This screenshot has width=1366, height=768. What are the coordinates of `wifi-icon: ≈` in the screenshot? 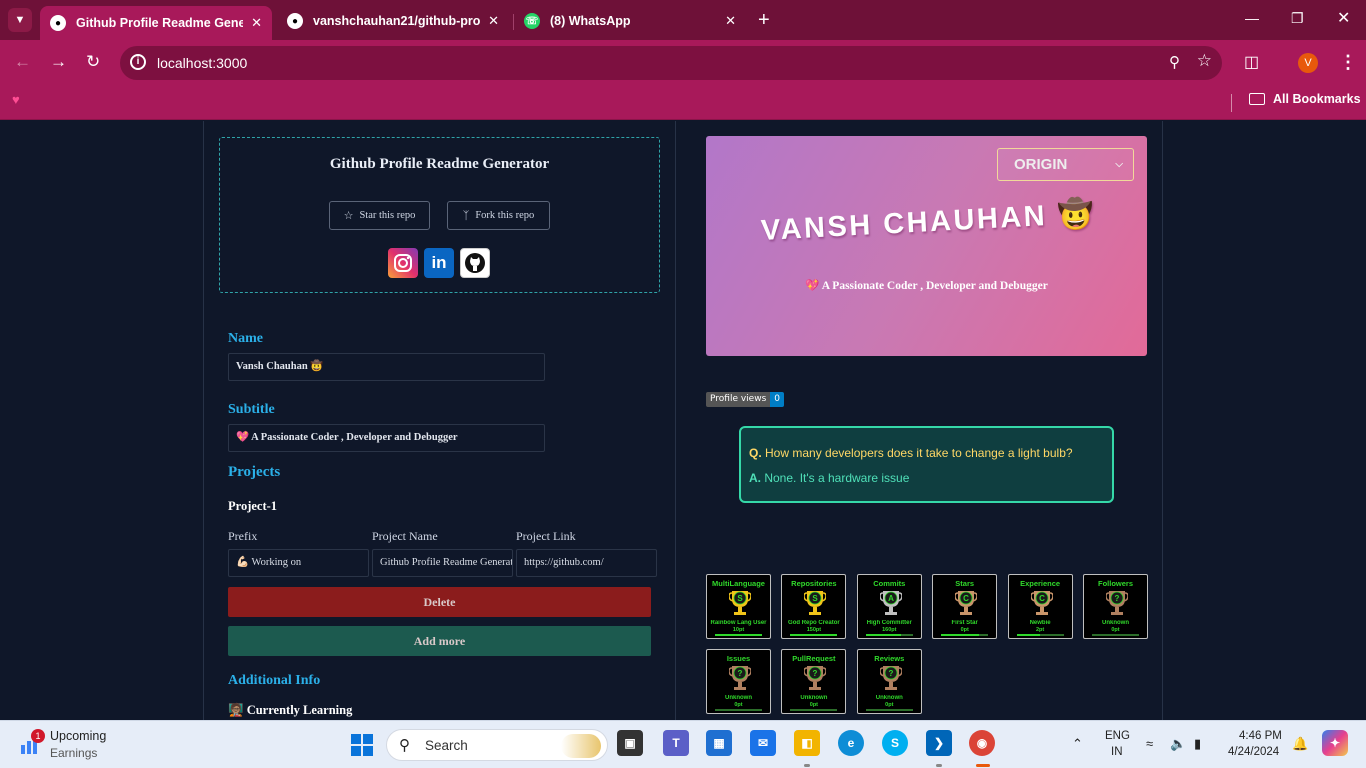 It's located at (1149, 743).